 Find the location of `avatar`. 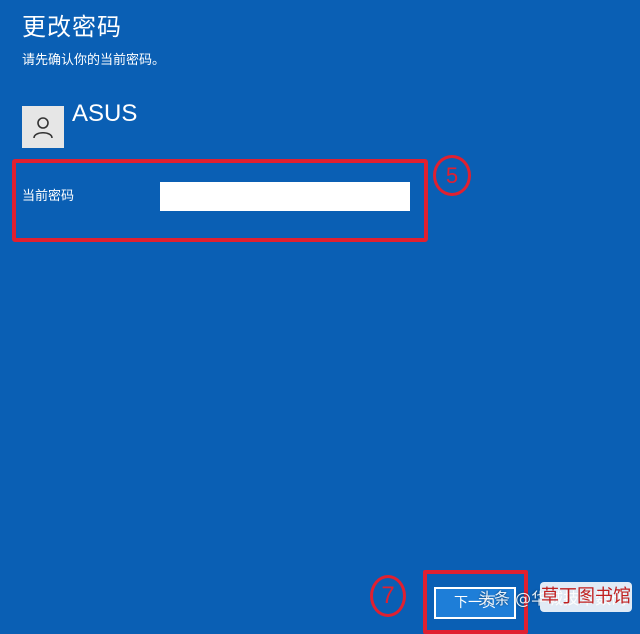

avatar is located at coordinates (43, 127).